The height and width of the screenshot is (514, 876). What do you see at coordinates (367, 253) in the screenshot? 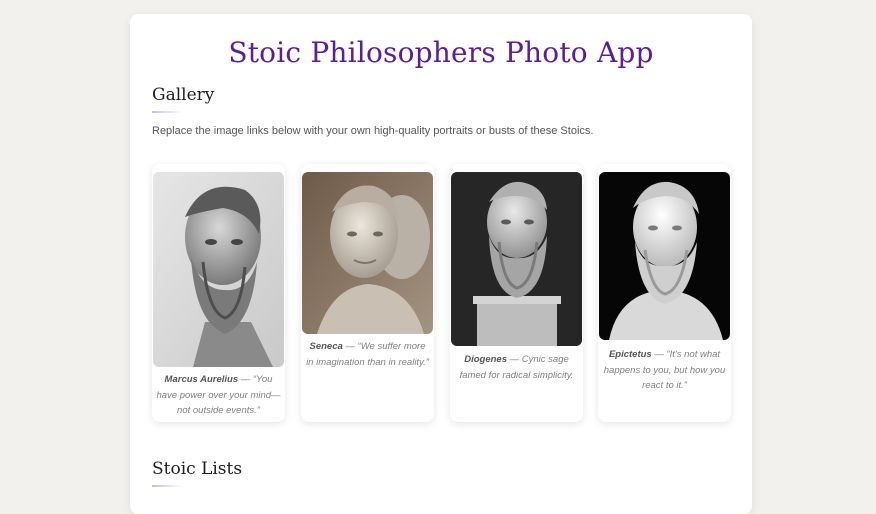
I see `portrait-seneca` at bounding box center [367, 253].